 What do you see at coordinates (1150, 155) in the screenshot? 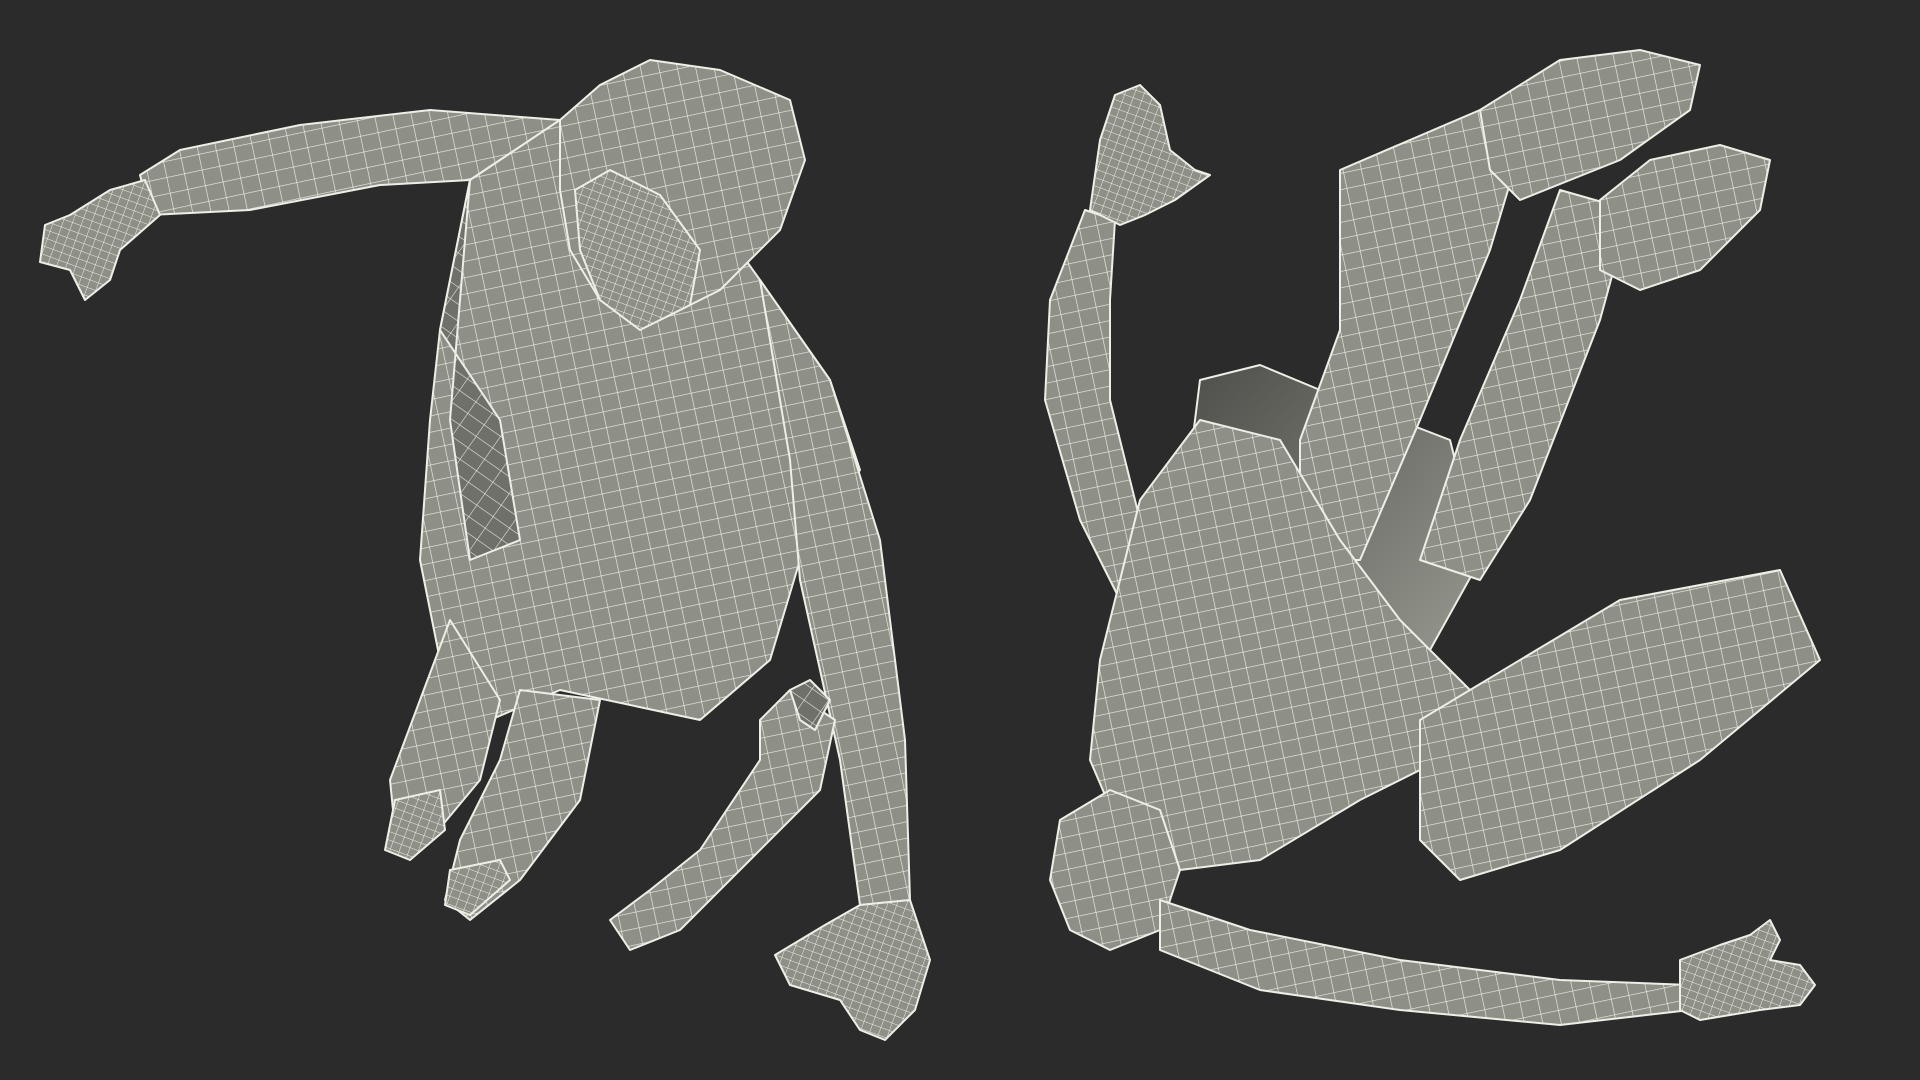
I see `raised-hand` at bounding box center [1150, 155].